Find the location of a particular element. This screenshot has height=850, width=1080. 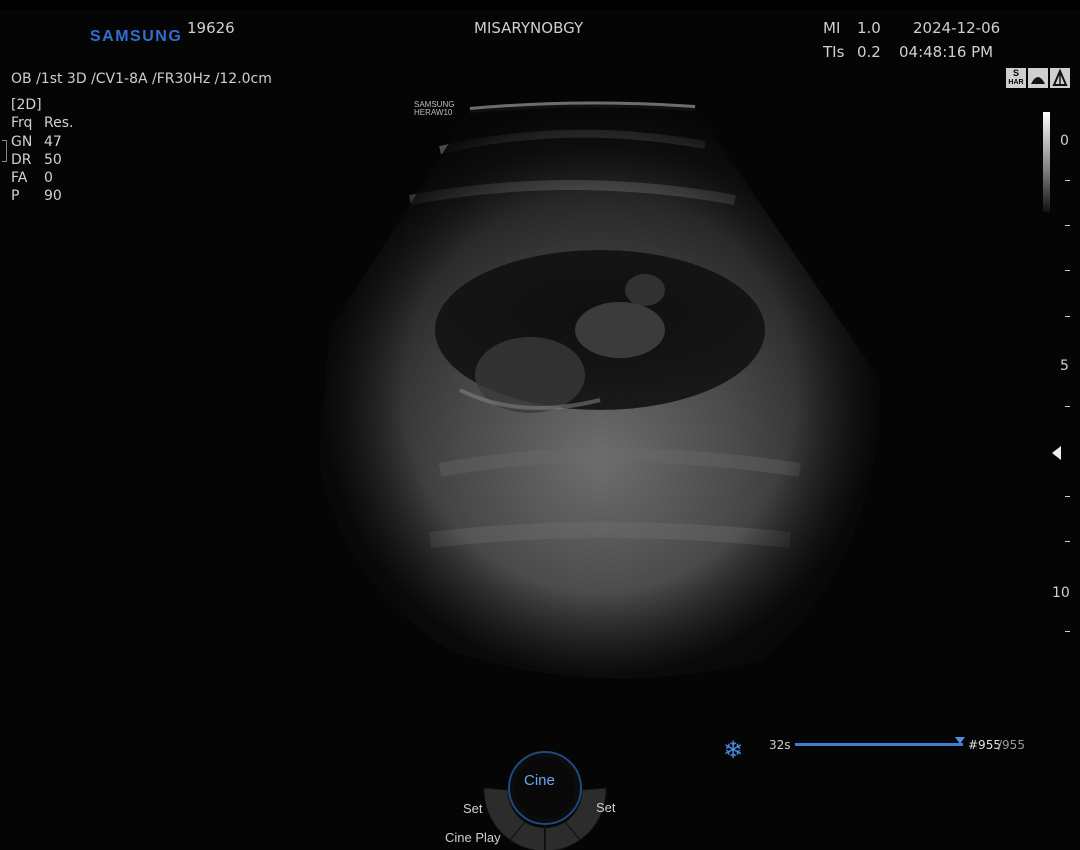

cine-position-marker is located at coordinates (960, 740).